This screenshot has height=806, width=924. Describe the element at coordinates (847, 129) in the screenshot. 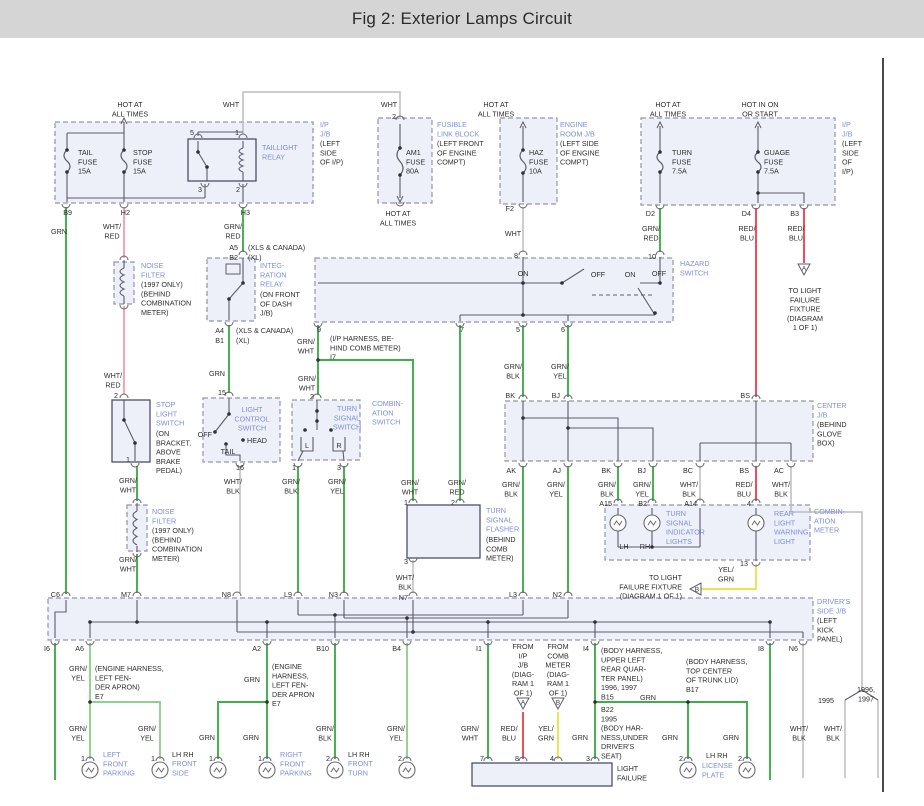

I see `component-name-label: I/P J/B` at that location.